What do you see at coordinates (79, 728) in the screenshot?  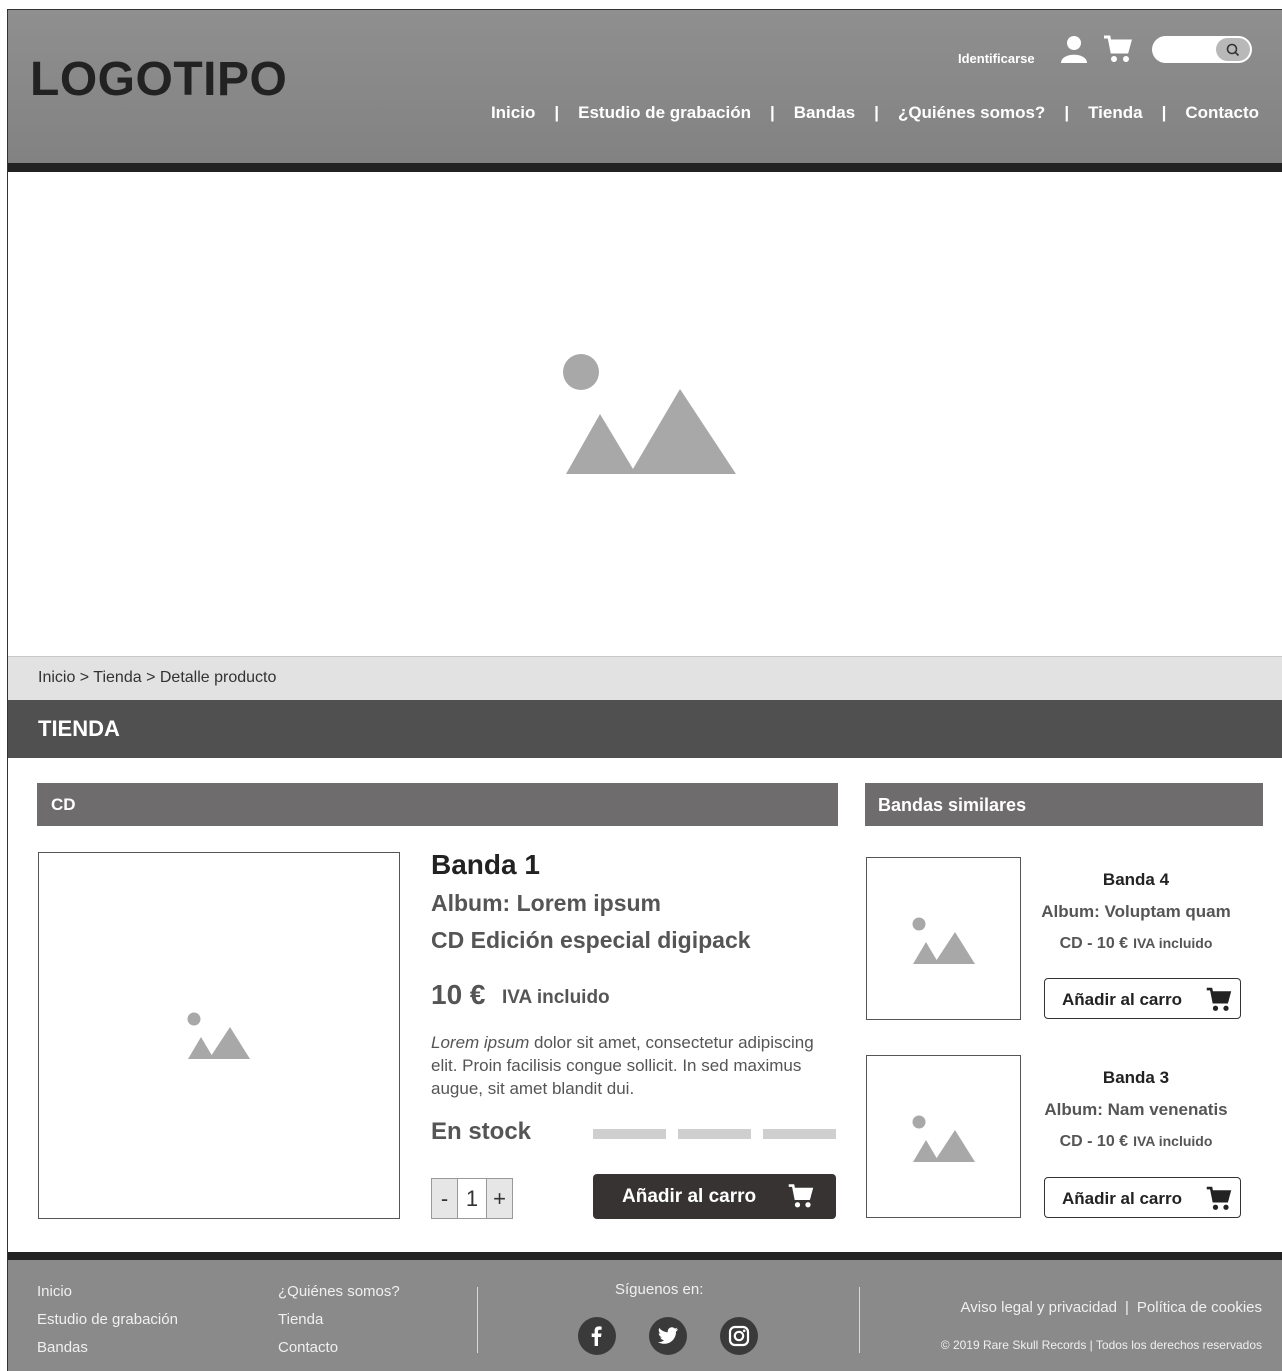 I see `page-title: TIENDA` at bounding box center [79, 728].